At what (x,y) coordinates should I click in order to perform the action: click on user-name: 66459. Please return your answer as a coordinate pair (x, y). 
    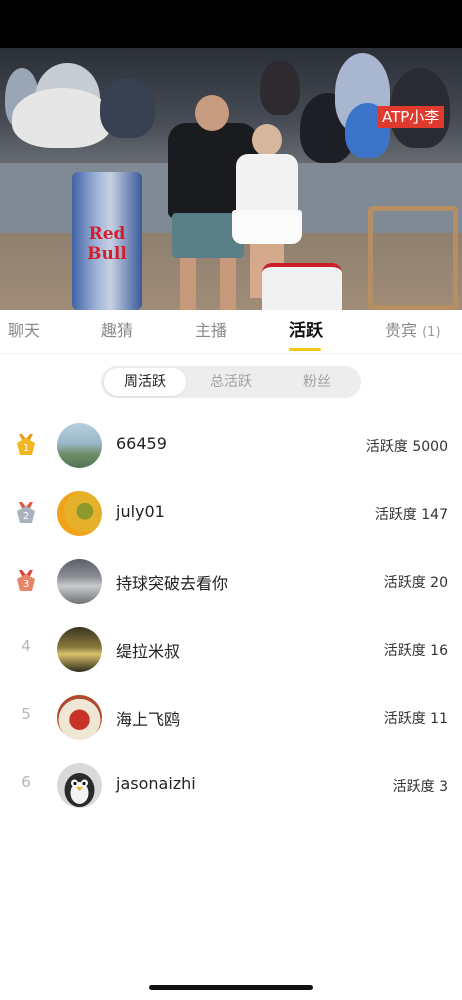
    Looking at the image, I should click on (141, 443).